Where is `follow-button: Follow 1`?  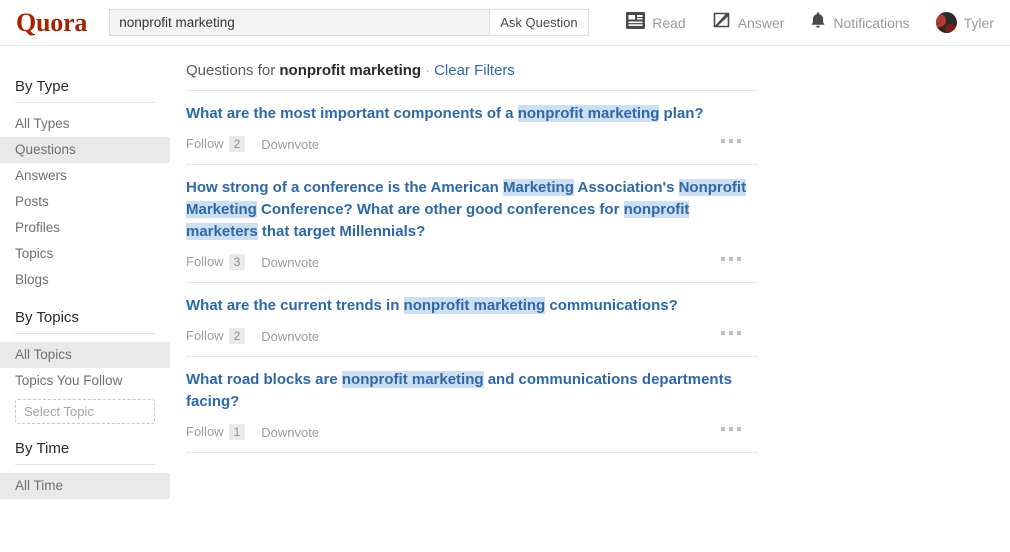 follow-button: Follow 1 is located at coordinates (216, 432).